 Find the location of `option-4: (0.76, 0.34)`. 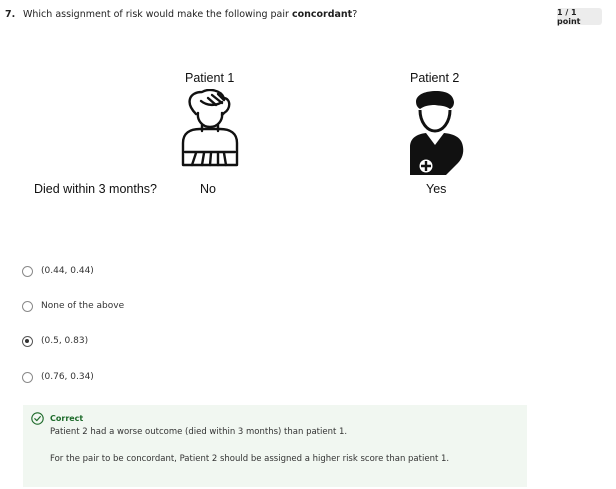

option-4: (0.76, 0.34) is located at coordinates (58, 377).